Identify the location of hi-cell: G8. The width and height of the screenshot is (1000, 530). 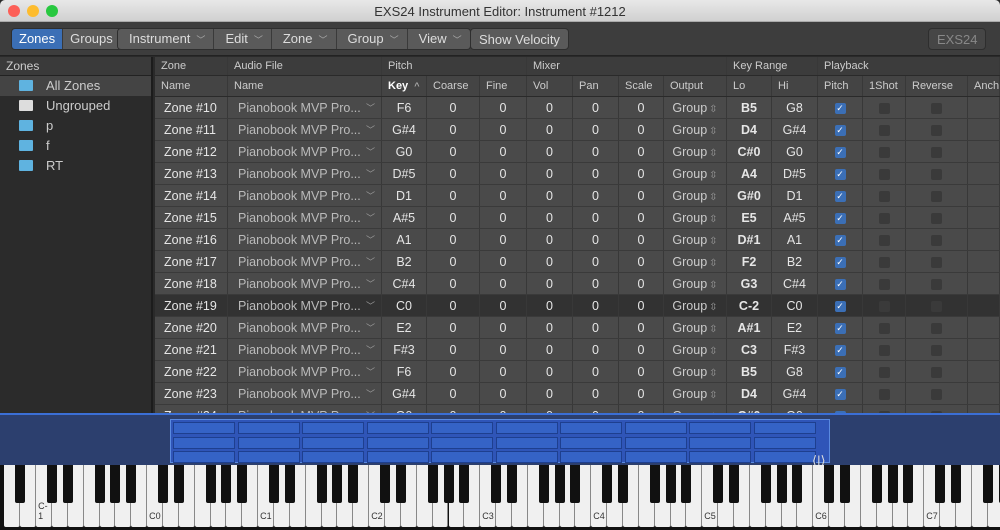
(795, 371).